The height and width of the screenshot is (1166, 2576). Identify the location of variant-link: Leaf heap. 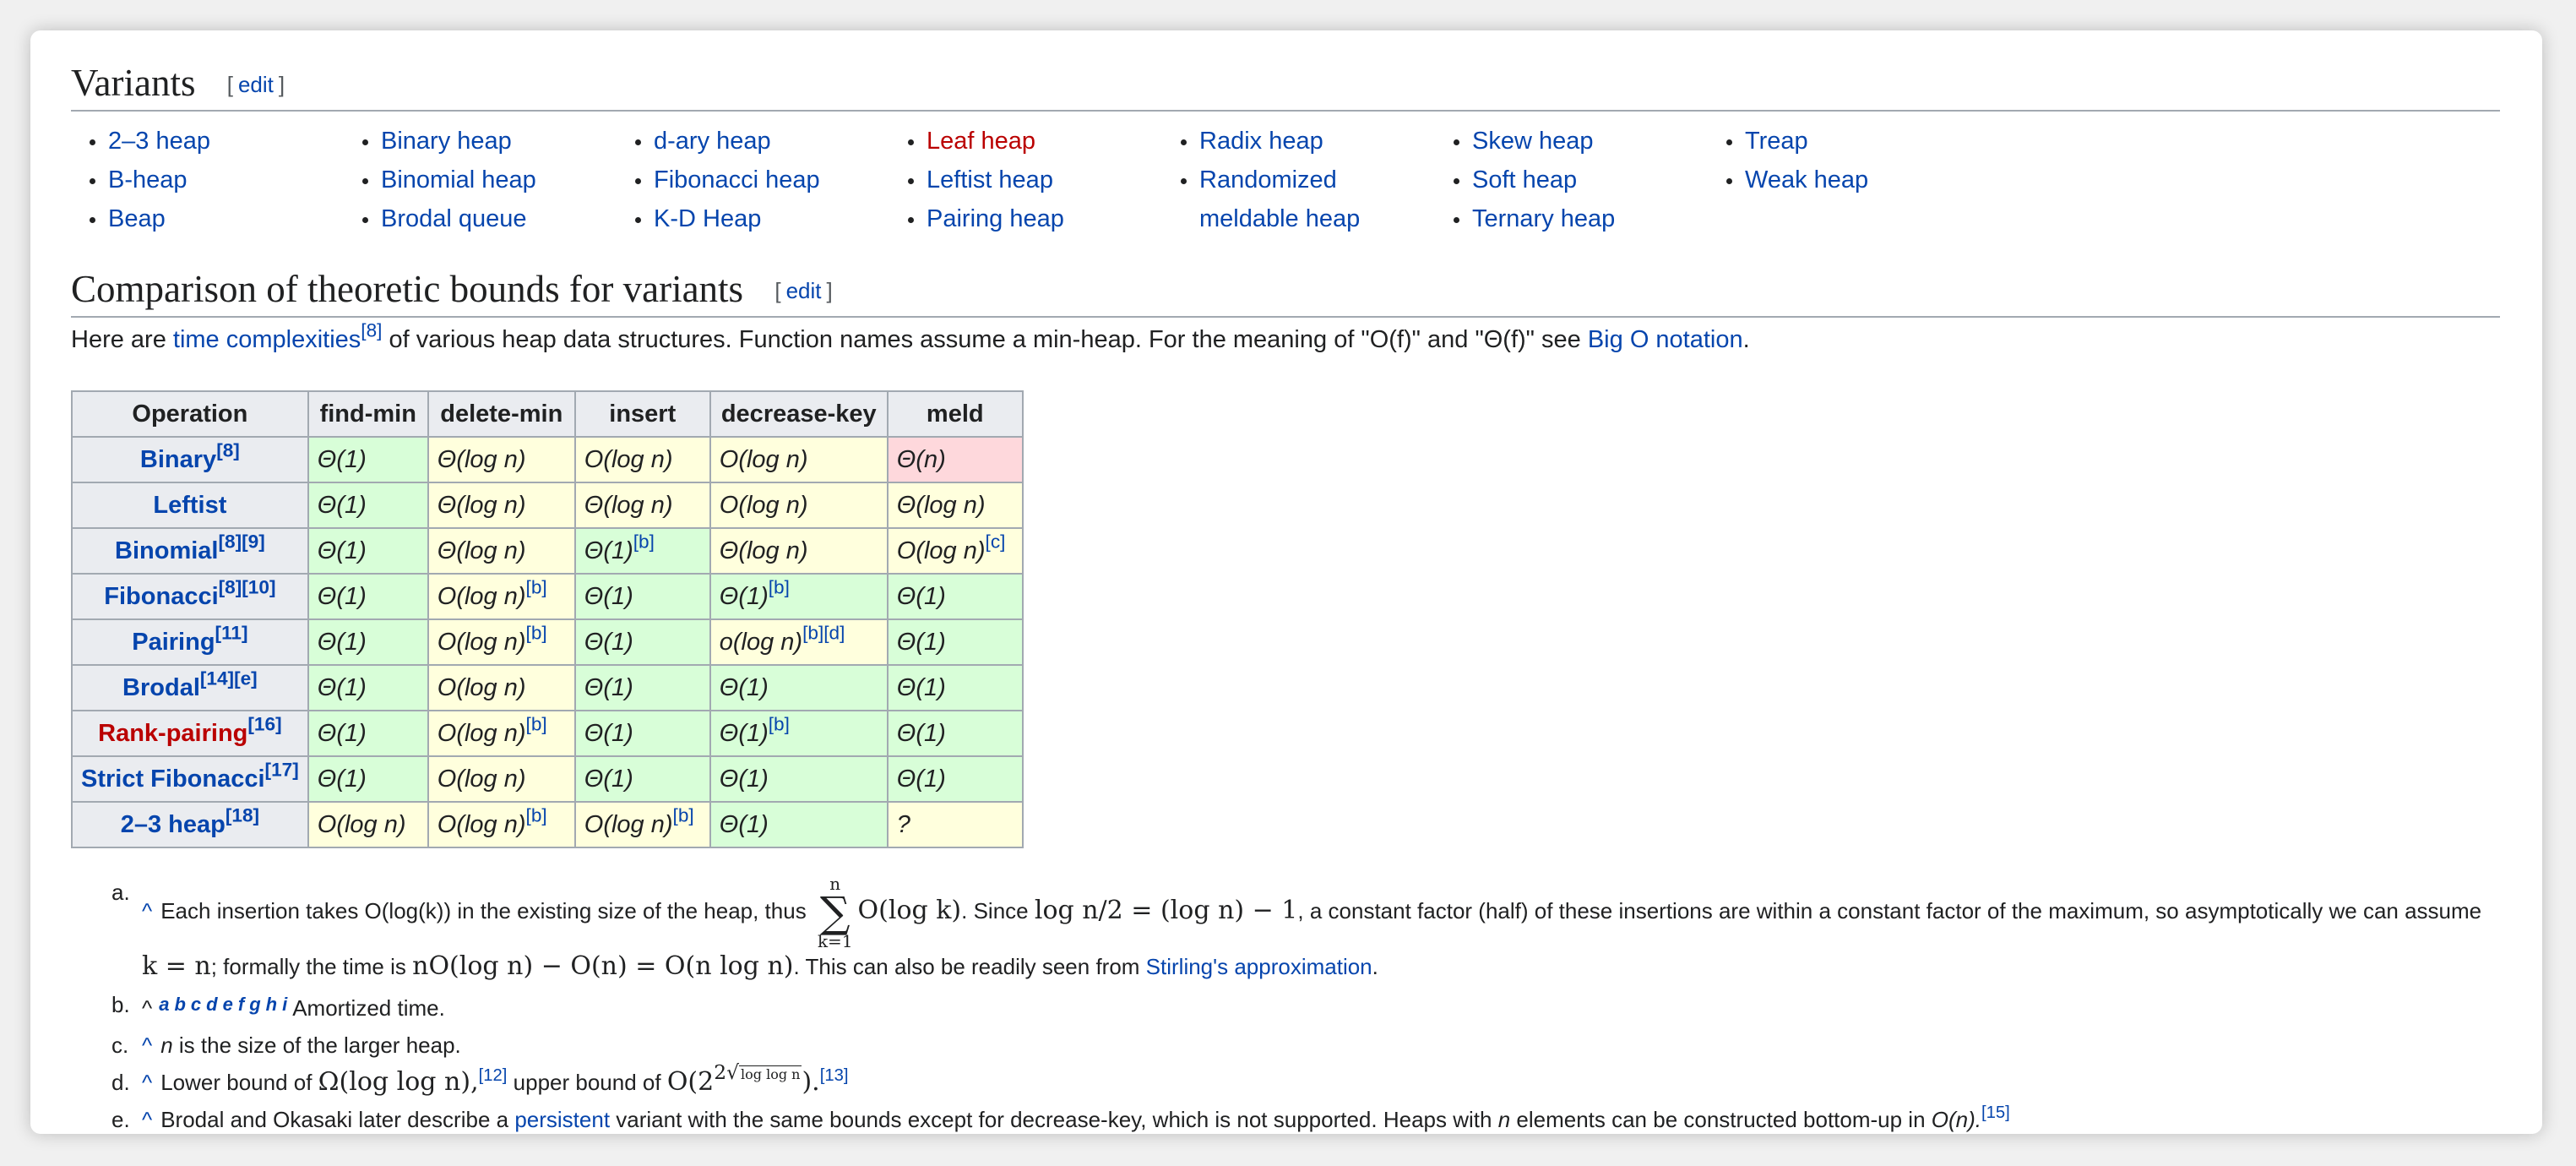
(981, 141).